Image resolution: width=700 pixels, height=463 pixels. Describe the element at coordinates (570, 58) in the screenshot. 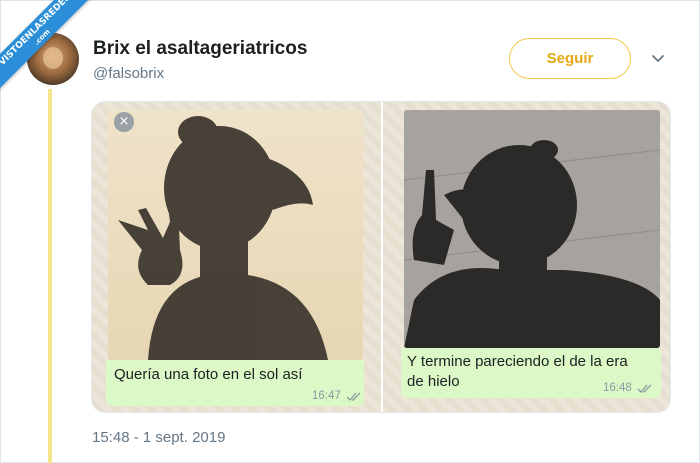

I see `follow-button: Seguir` at that location.